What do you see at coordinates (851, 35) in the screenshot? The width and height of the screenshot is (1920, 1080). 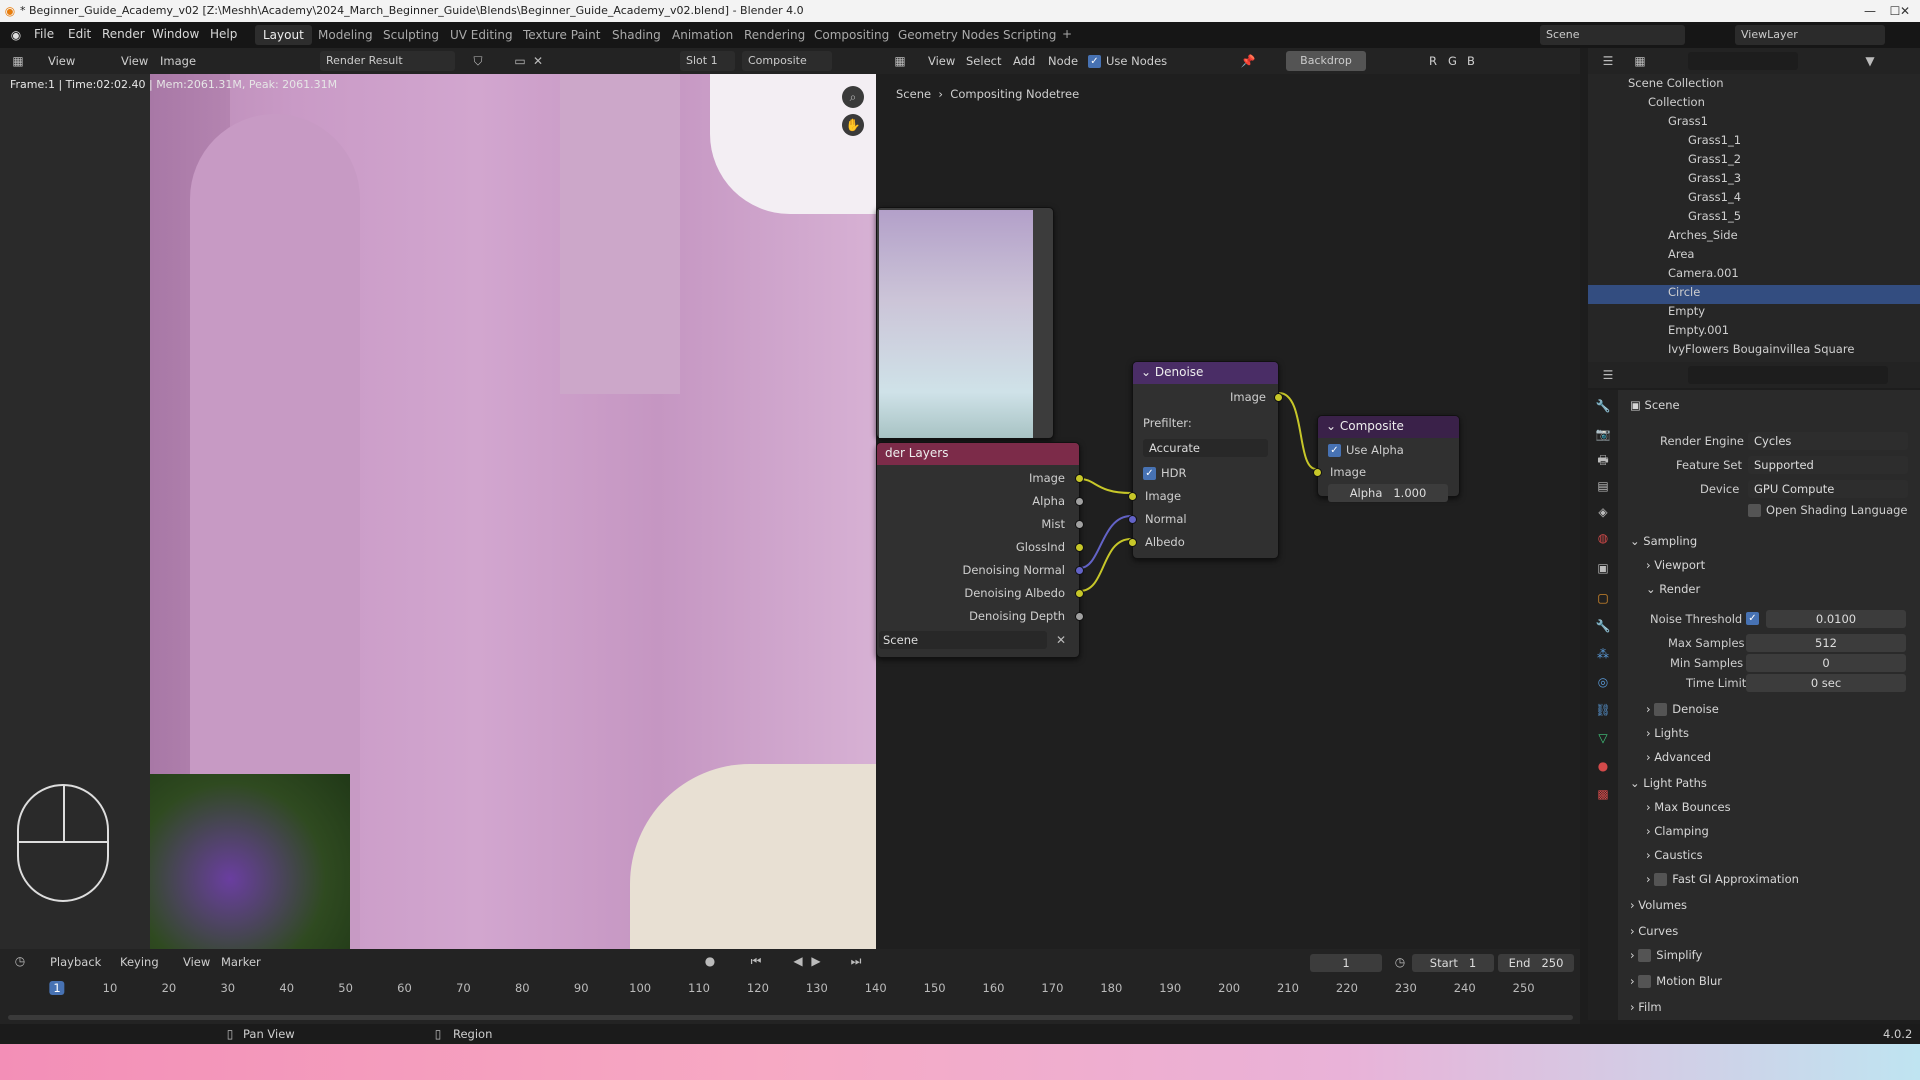 I see `workspace-tab-compositing: Compositing` at bounding box center [851, 35].